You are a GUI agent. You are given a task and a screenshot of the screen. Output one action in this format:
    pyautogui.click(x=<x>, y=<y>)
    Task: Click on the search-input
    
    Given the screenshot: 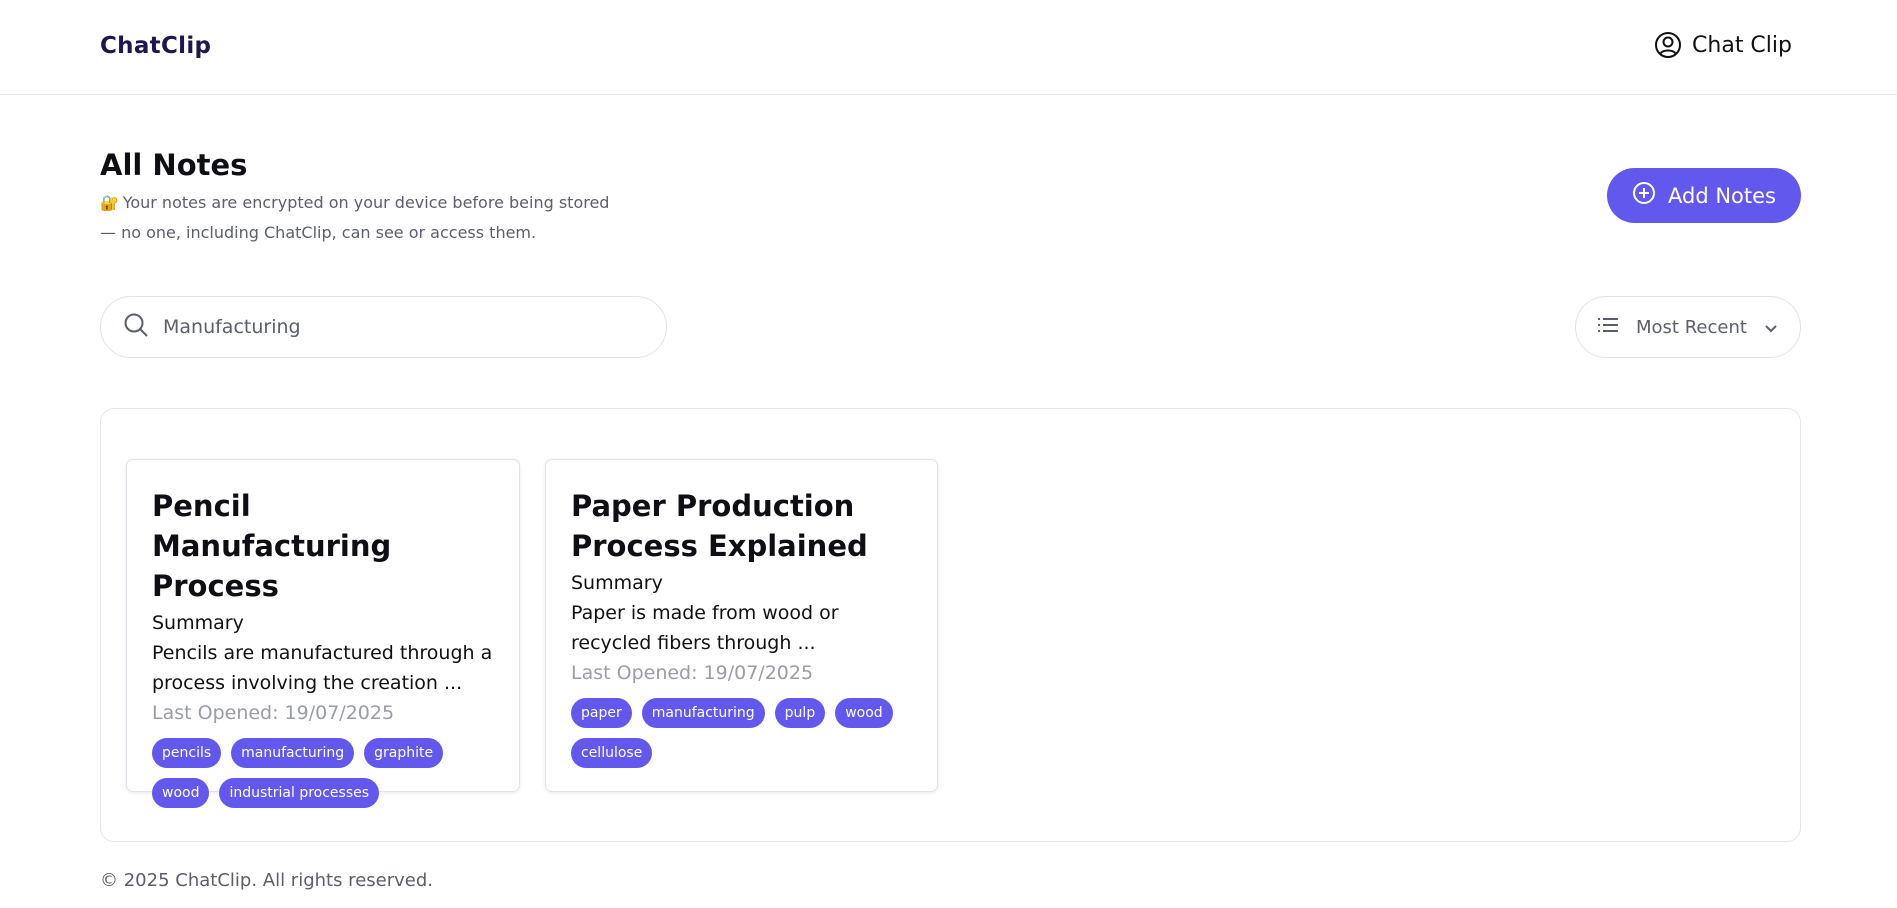 What is the action you would take?
    pyautogui.click(x=383, y=327)
    